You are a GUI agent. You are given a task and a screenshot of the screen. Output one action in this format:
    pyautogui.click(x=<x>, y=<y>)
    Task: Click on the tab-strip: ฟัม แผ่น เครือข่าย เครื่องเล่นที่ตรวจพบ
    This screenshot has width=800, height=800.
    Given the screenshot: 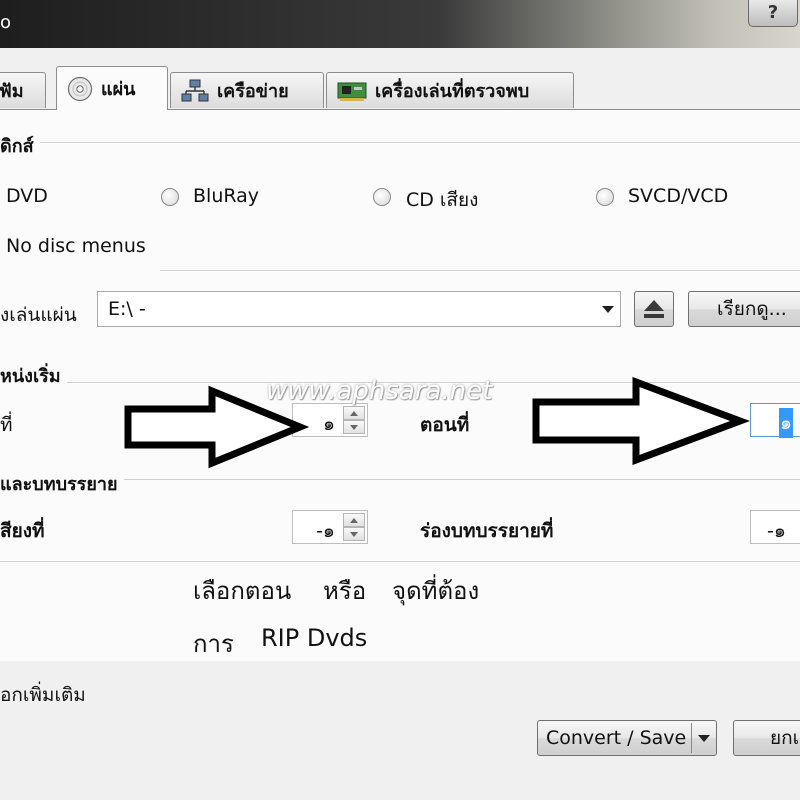 What is the action you would take?
    pyautogui.click(x=400, y=88)
    